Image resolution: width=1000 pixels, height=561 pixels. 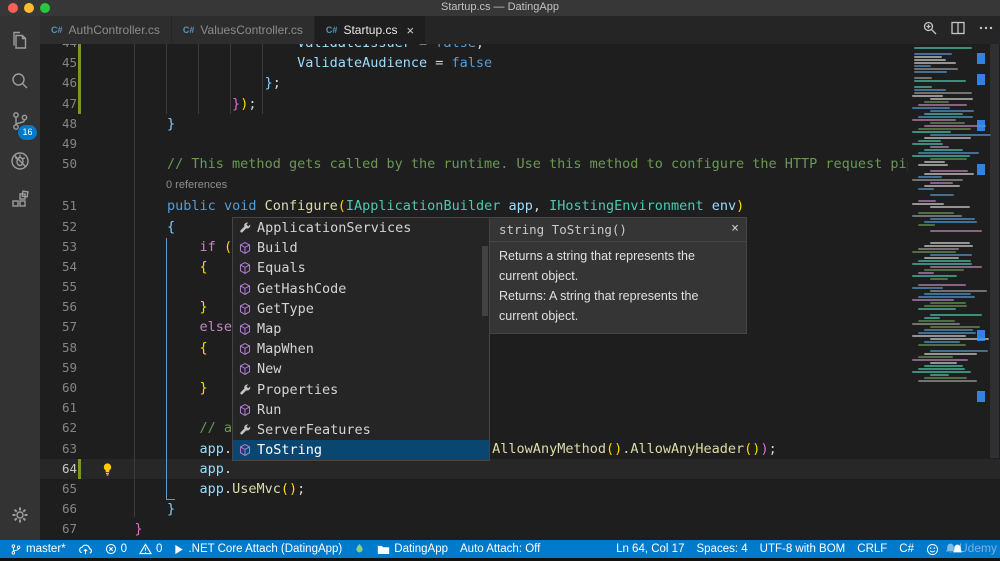 I want to click on status-workspace: DatingApp, so click(x=412, y=549).